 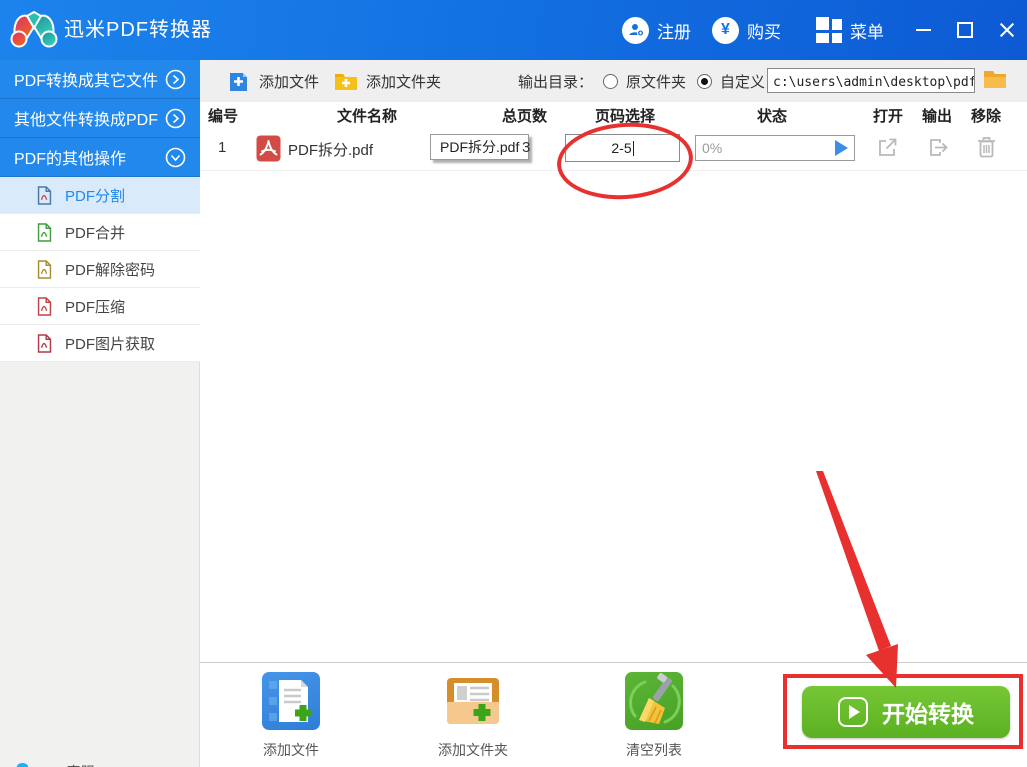 What do you see at coordinates (75, 764) in the screenshot?
I see `qq-label: QQ 客服：` at bounding box center [75, 764].